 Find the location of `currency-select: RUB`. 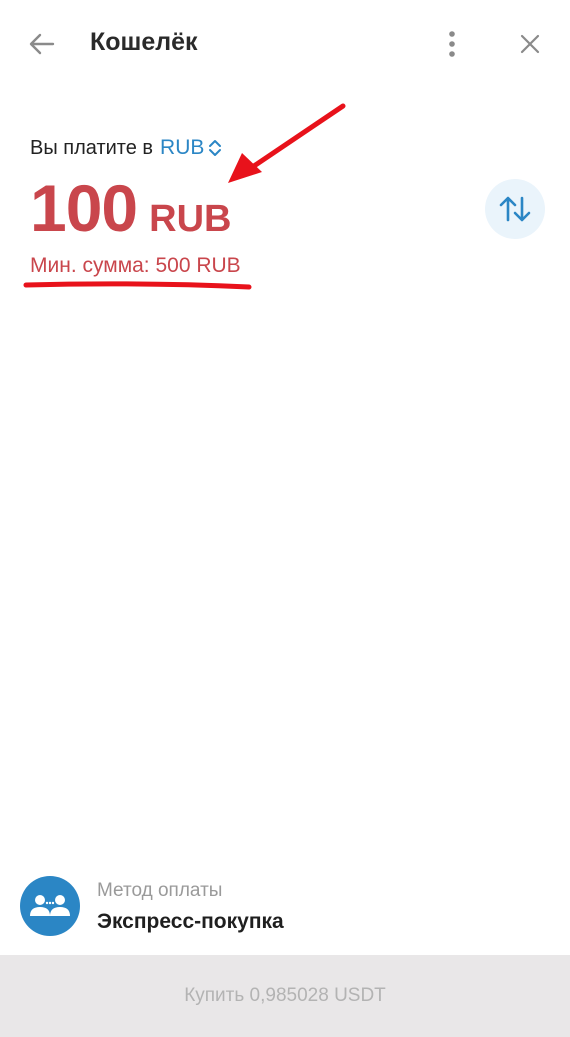

currency-select: RUB is located at coordinates (191, 148).